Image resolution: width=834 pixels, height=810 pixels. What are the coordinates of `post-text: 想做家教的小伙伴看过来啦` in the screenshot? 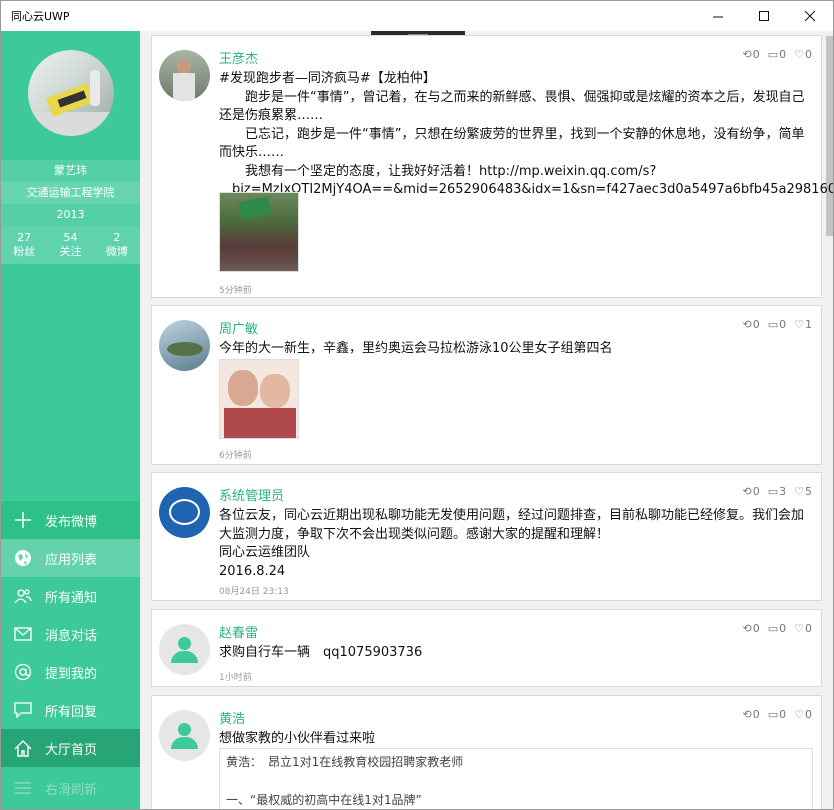 It's located at (297, 738).